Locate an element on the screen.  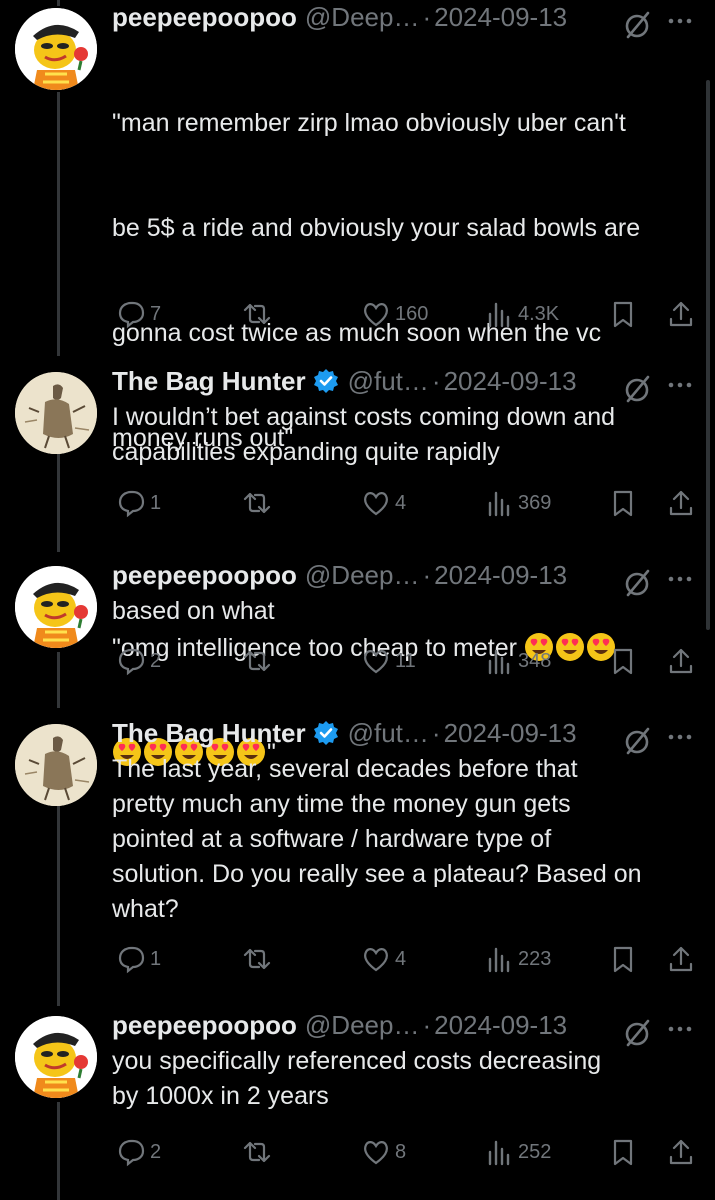
like-count: 8 is located at coordinates (401, 1151).